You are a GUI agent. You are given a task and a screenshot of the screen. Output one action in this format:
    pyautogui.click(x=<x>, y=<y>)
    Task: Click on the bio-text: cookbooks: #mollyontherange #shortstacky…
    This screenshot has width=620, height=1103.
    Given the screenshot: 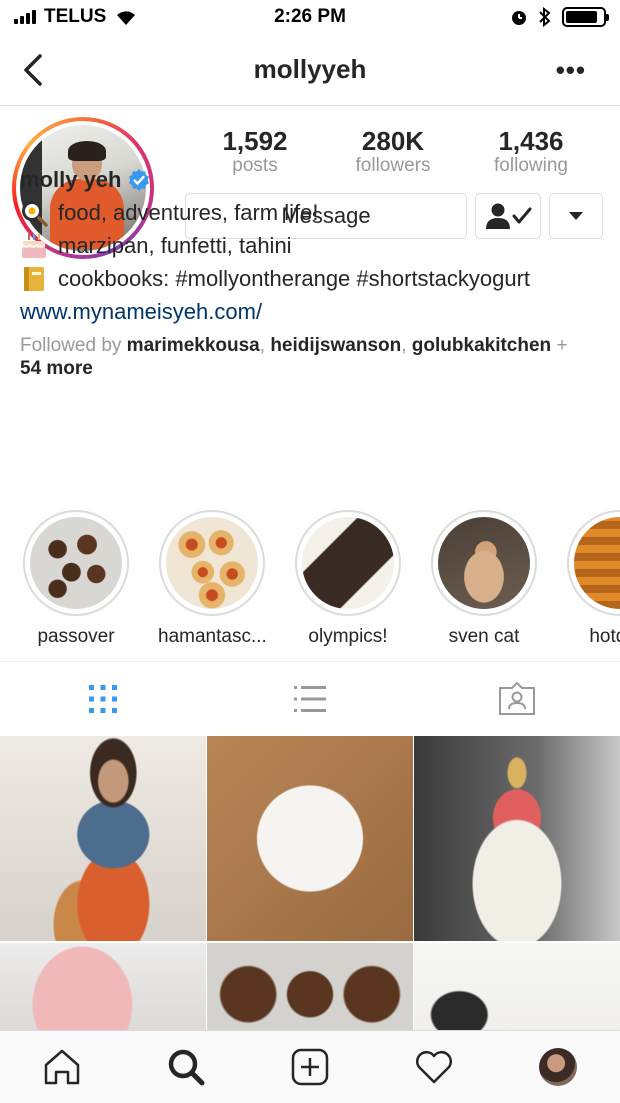 What is the action you would take?
    pyautogui.click(x=294, y=278)
    